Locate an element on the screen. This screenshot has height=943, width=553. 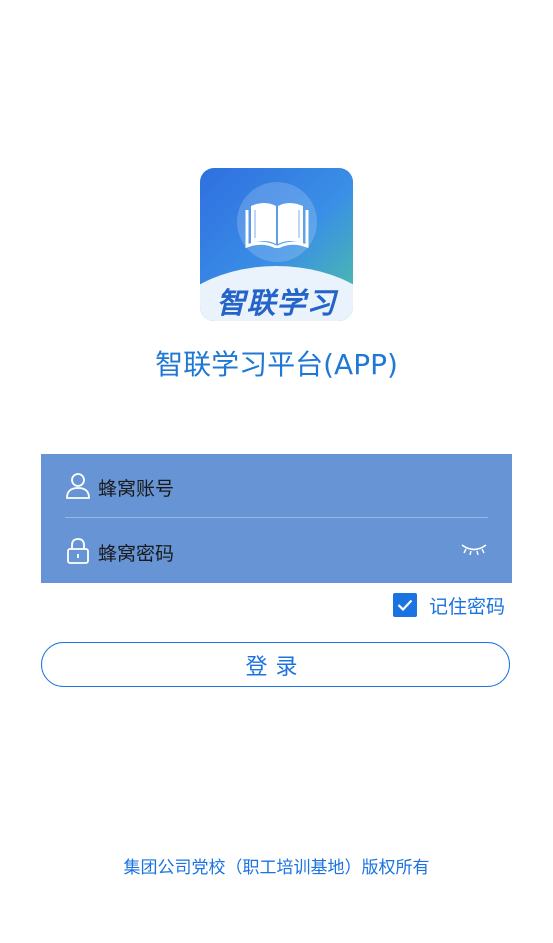
remember-password: 记住密码 is located at coordinates (449, 605).